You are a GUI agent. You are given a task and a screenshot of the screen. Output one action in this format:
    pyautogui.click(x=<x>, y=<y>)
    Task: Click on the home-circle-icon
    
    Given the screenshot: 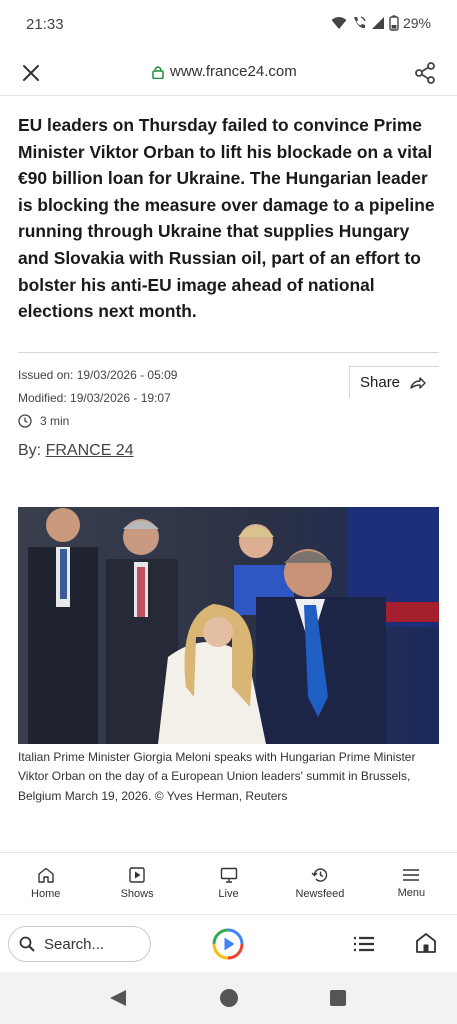 What is the action you would take?
    pyautogui.click(x=229, y=998)
    